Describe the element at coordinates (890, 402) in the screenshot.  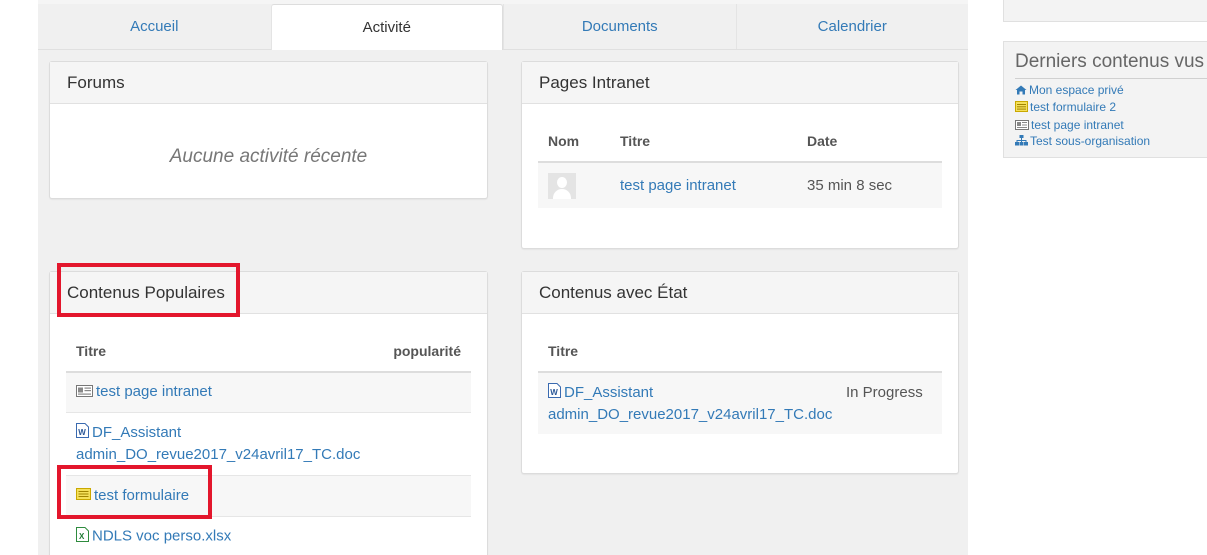
I see `state-cell: In Progress` at that location.